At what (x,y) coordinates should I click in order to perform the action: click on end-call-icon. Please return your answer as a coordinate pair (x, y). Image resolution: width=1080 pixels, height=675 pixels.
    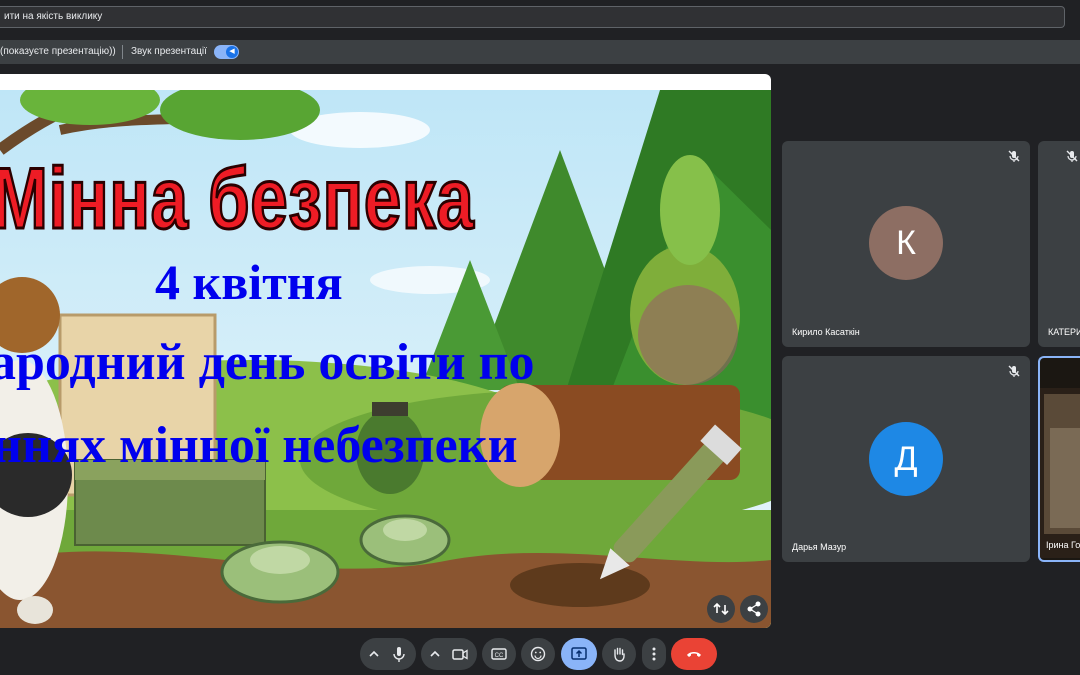
    Looking at the image, I should click on (694, 654).